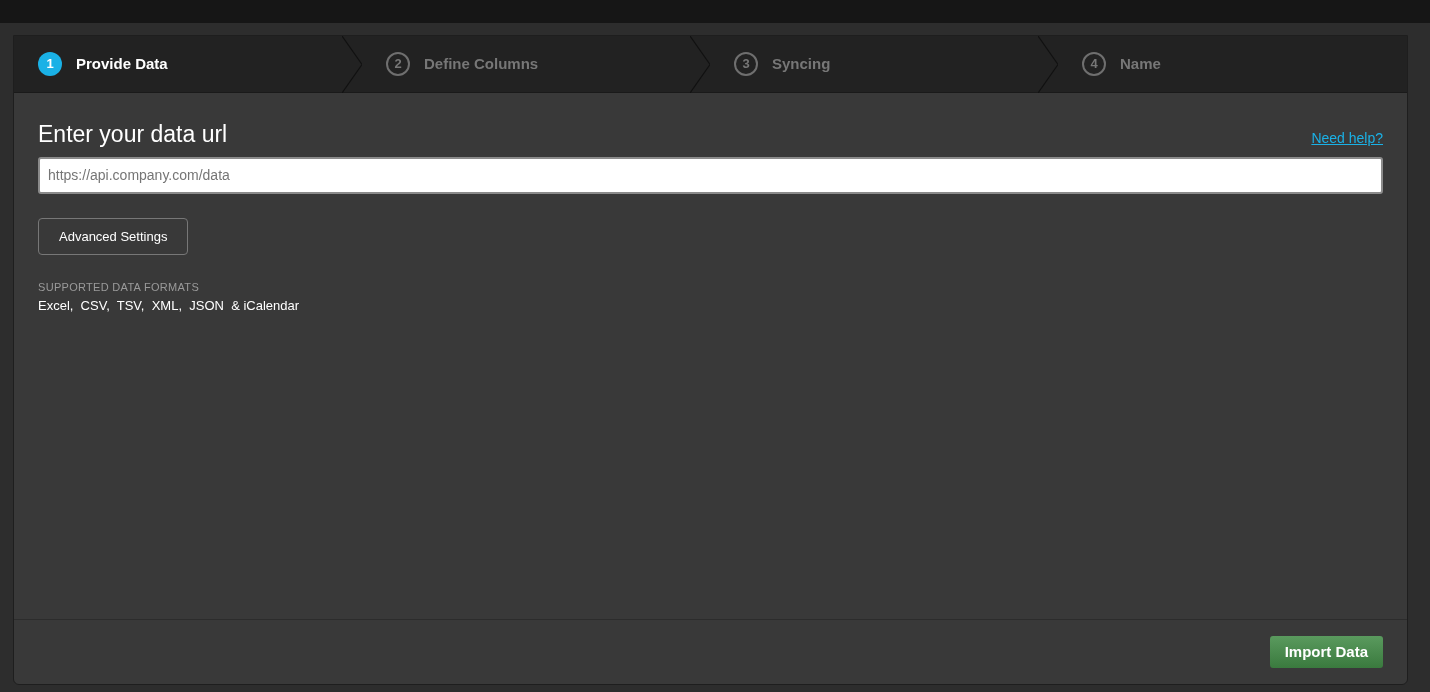 The width and height of the screenshot is (1430, 692). What do you see at coordinates (801, 63) in the screenshot?
I see `step-label: Syncing` at bounding box center [801, 63].